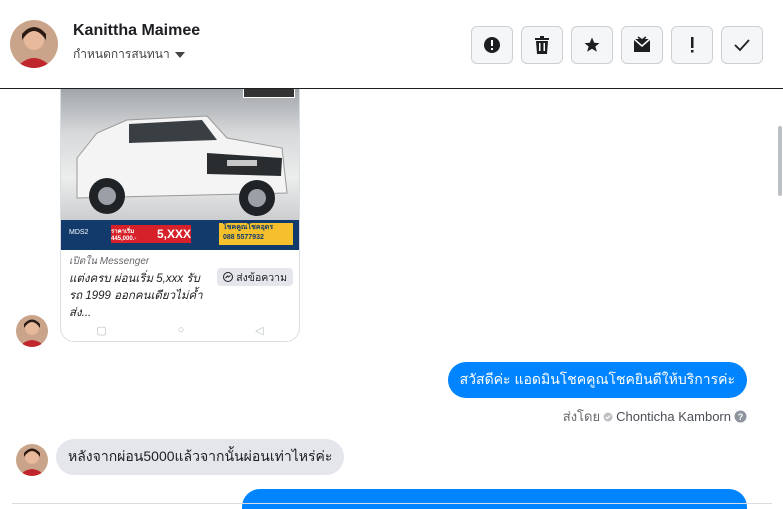  I want to click on price-value: 5,XXX, so click(173, 234).